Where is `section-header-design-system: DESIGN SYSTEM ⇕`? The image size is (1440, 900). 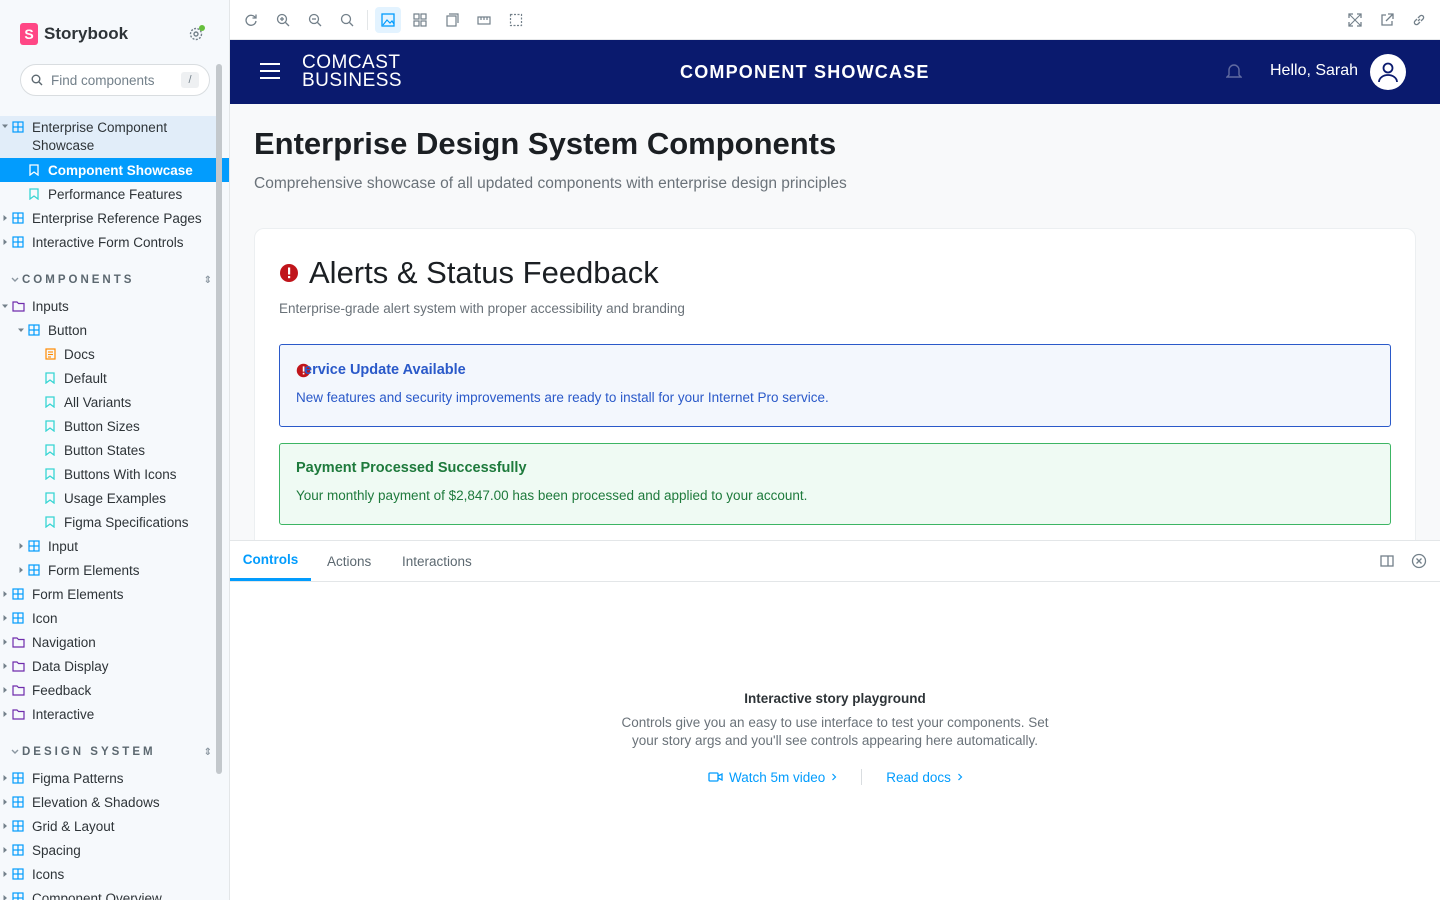
section-header-design-system: DESIGN SYSTEM ⇕ is located at coordinates (112, 752).